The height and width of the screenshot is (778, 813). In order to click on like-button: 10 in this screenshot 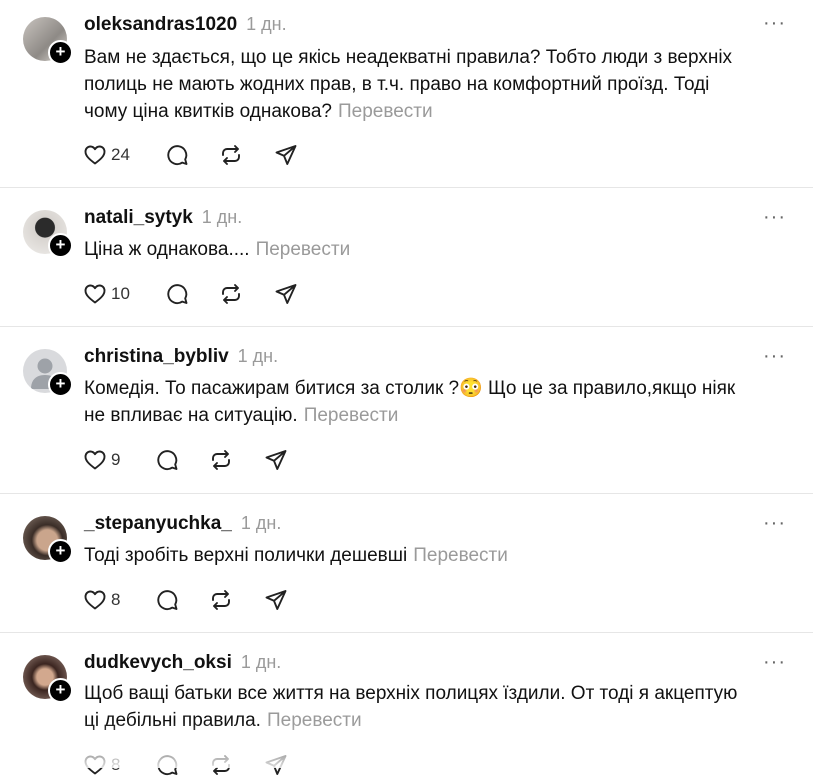, I will do `click(106, 294)`.